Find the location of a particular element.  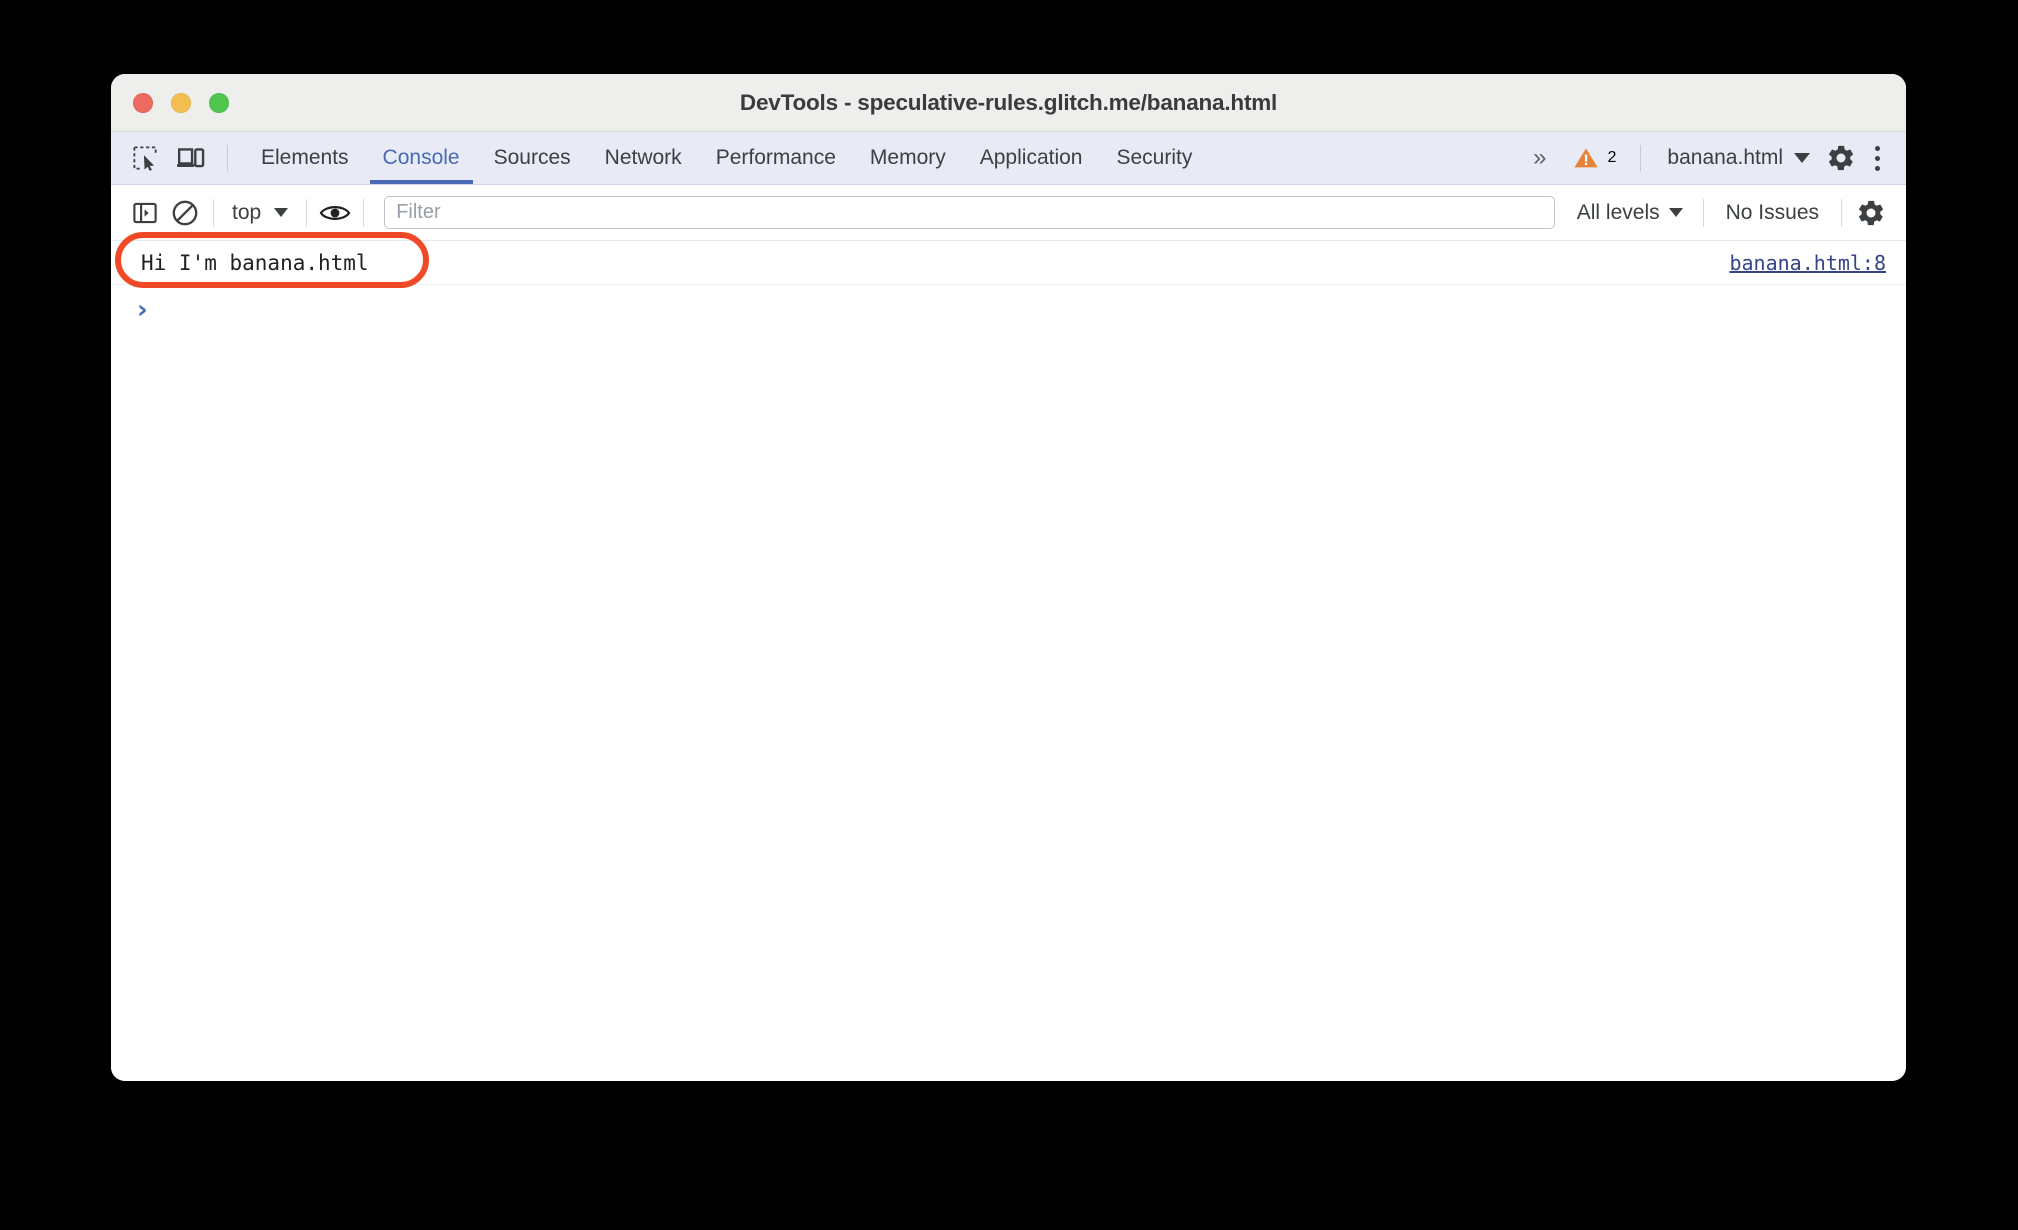

gear-icon is located at coordinates (1841, 158).